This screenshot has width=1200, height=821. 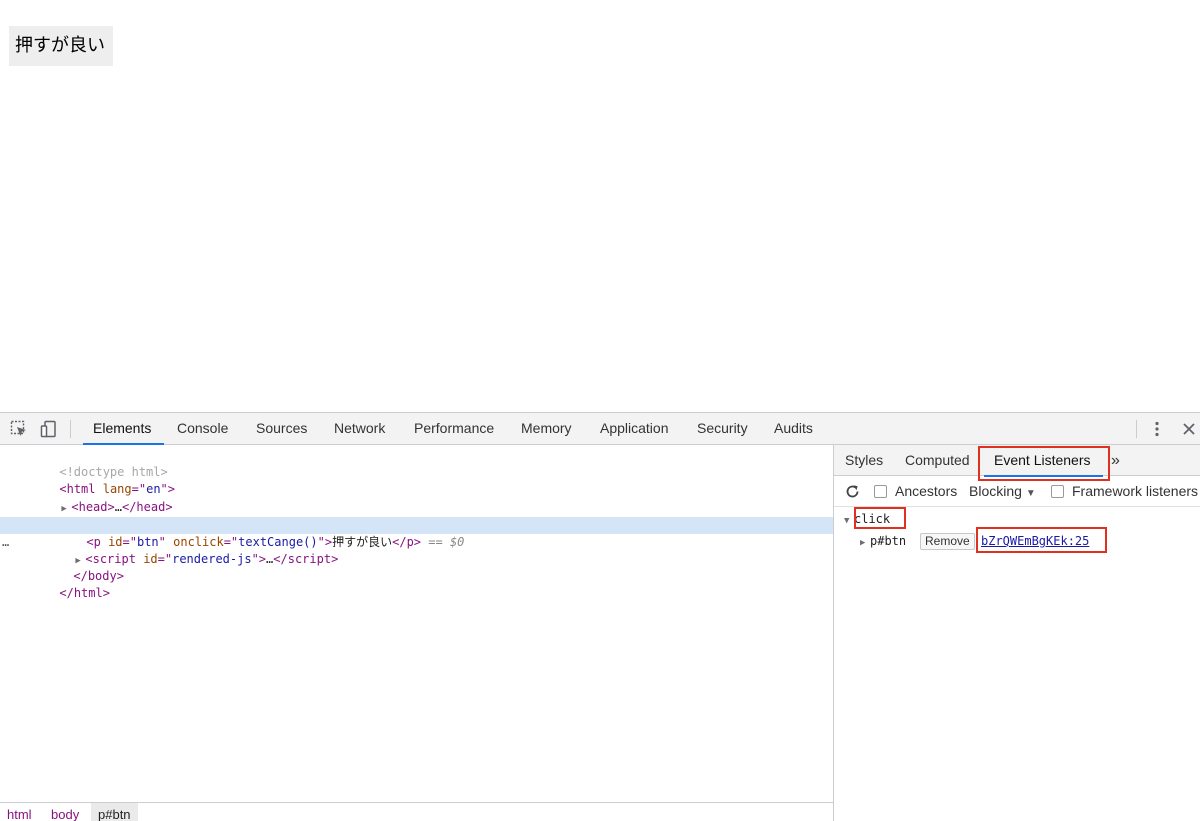 What do you see at coordinates (106, 593) in the screenshot?
I see `tag-bracket: >` at bounding box center [106, 593].